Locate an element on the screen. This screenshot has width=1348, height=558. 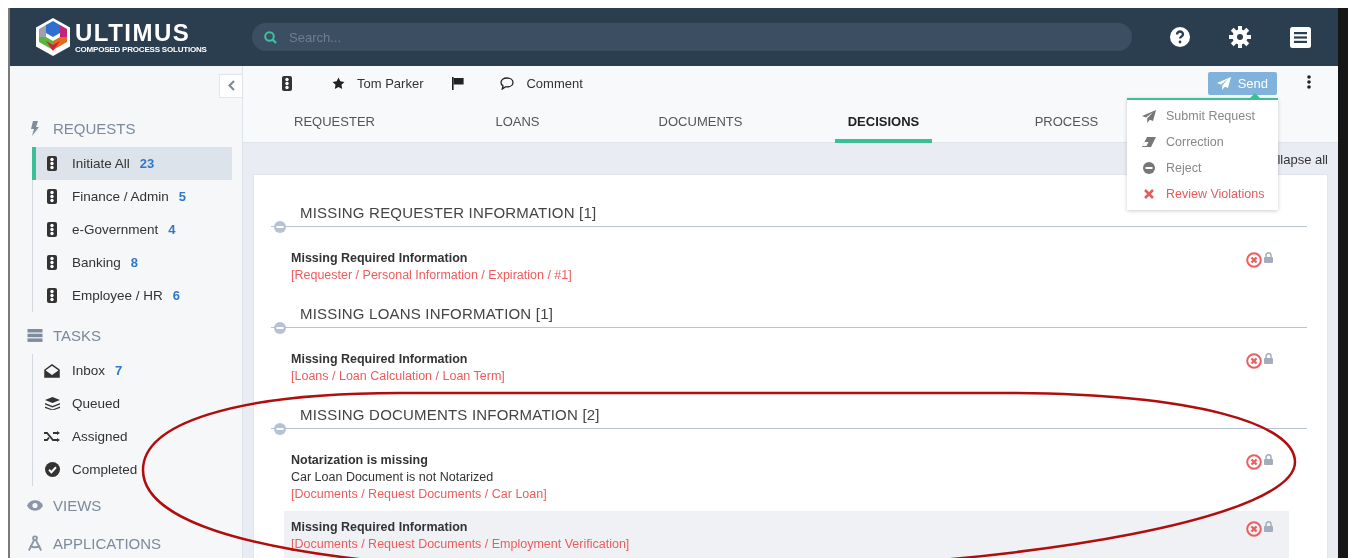
server-icon is located at coordinates (35, 335).